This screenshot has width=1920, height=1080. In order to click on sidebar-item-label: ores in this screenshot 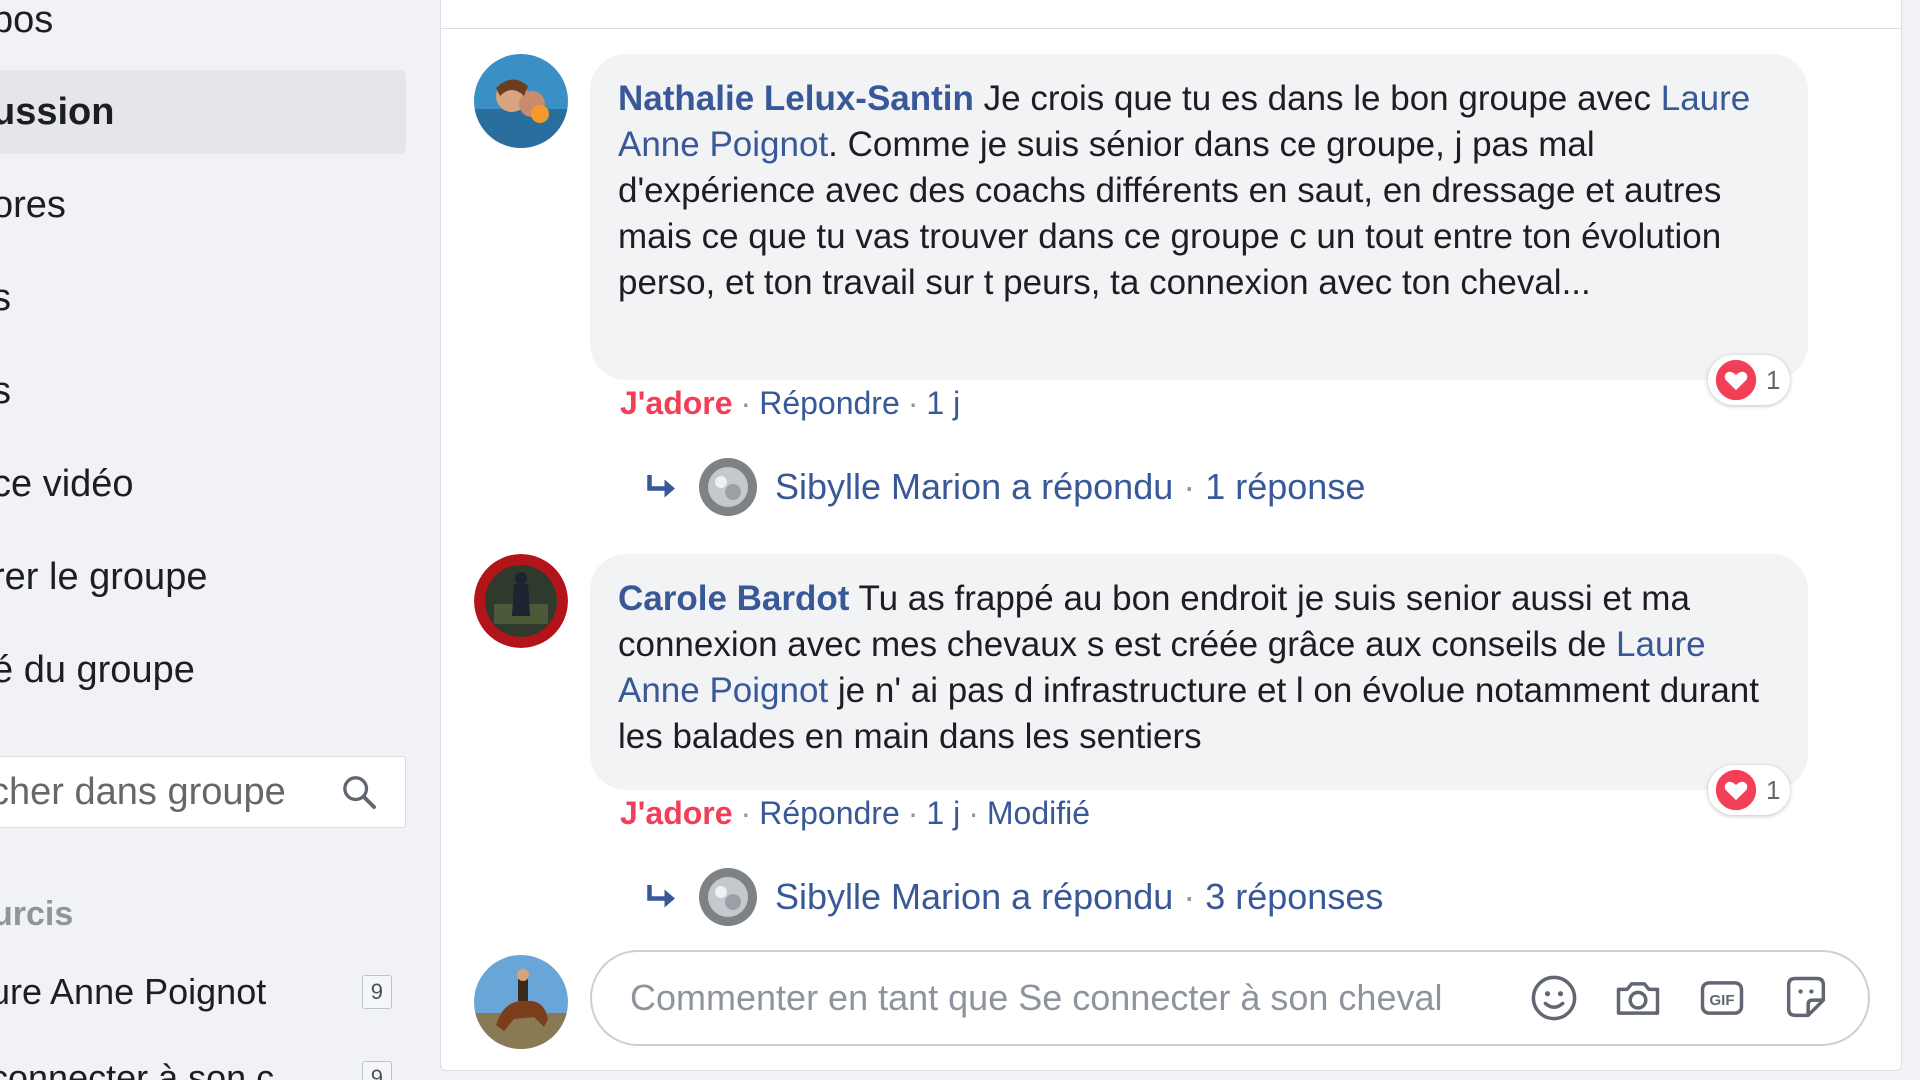, I will do `click(33, 204)`.